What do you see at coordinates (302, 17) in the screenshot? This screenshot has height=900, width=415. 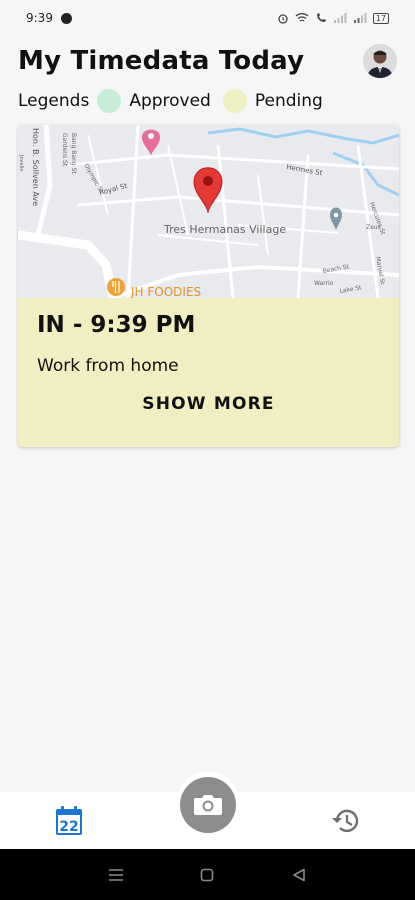 I see `wifi-icon` at bounding box center [302, 17].